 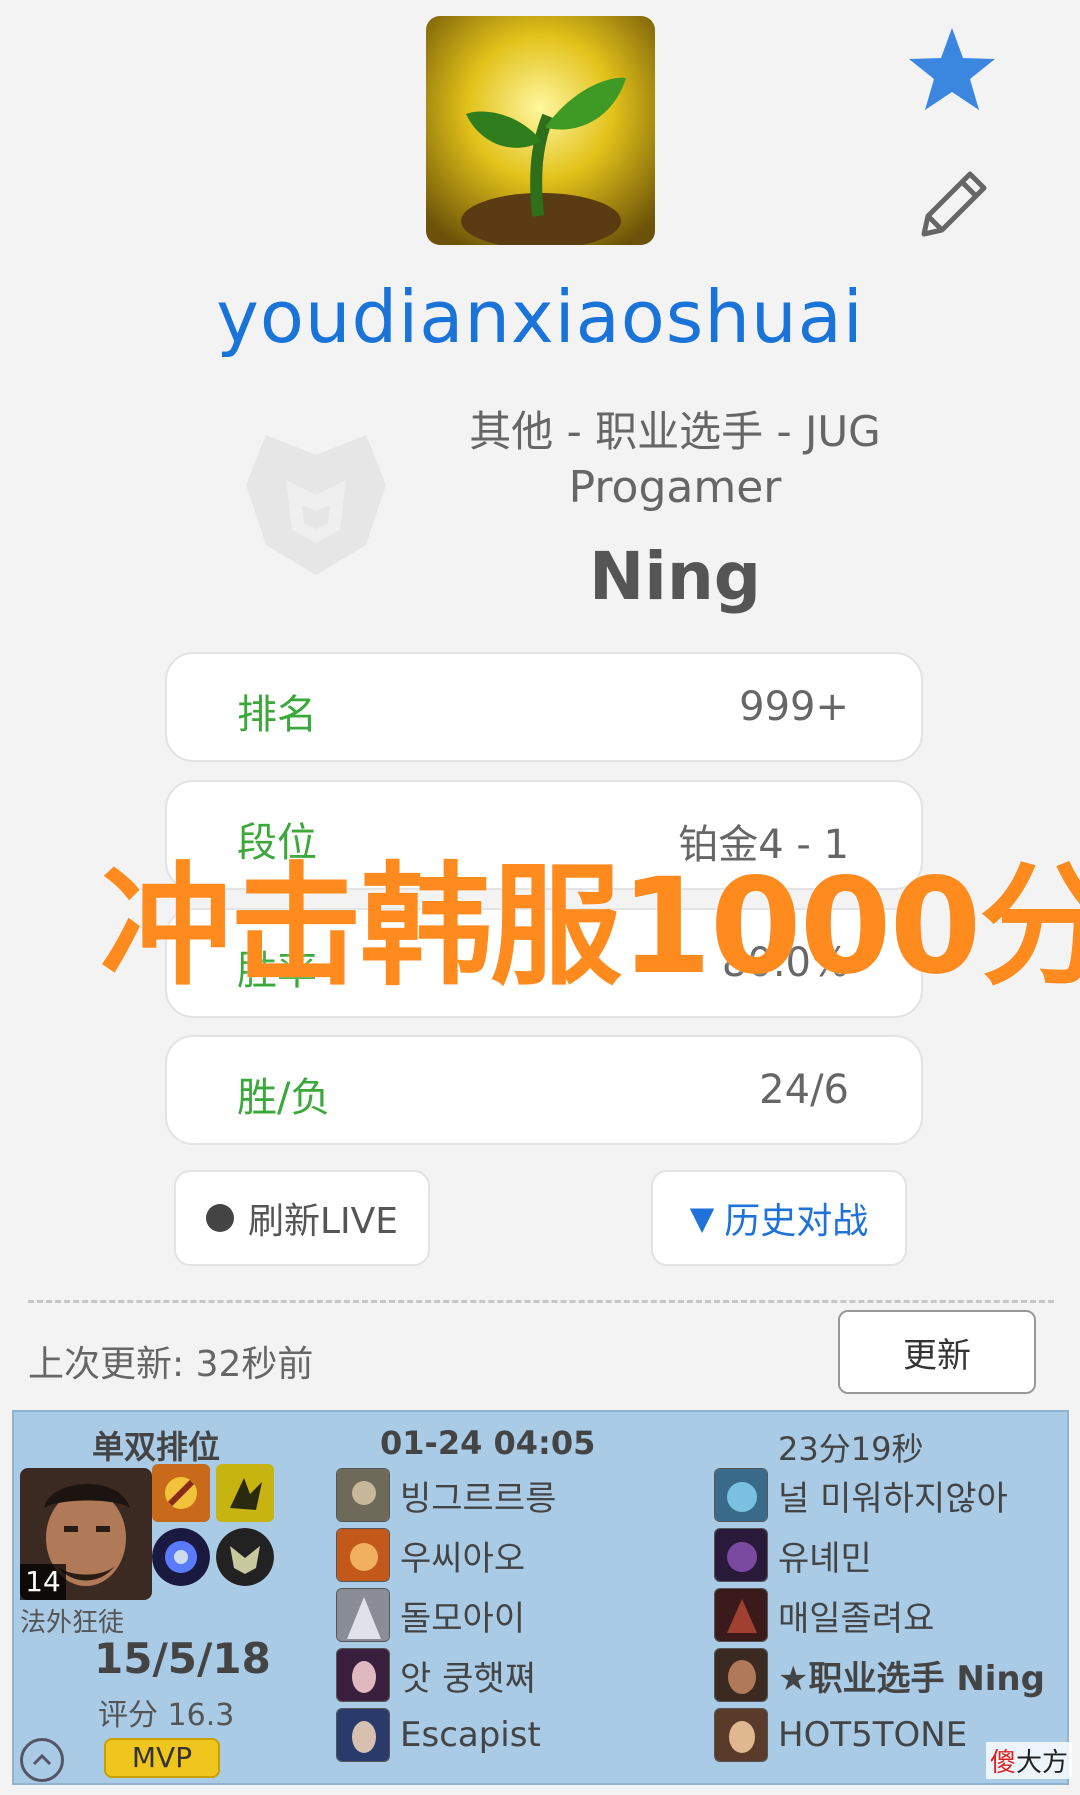 I want to click on player-row: ★职业选手 Ning, so click(x=879, y=1675).